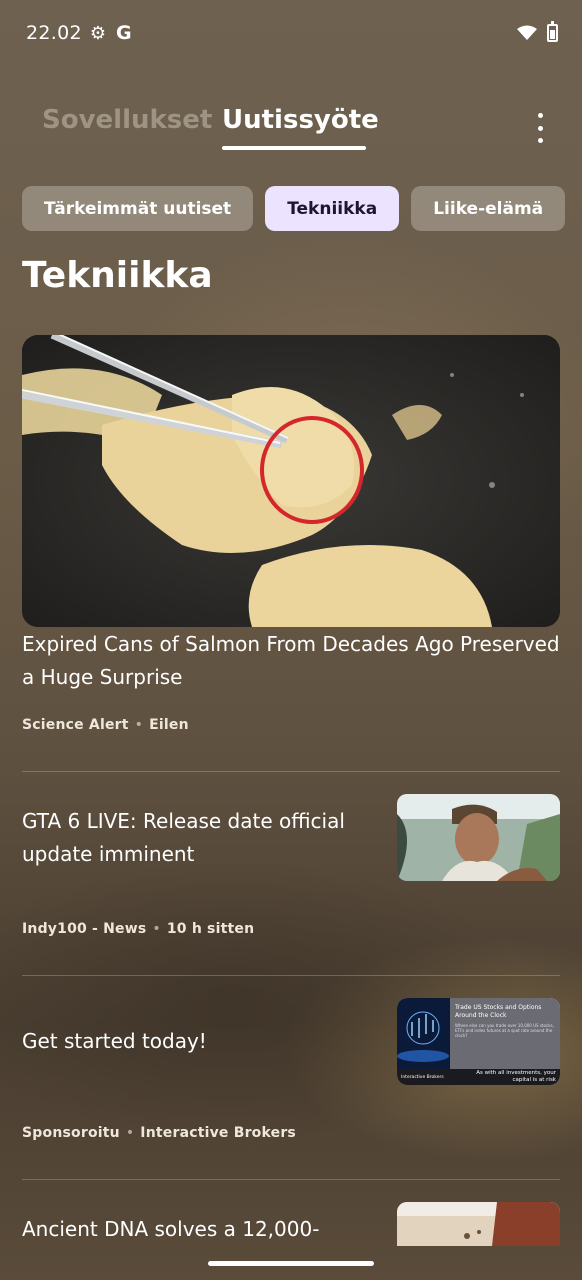  What do you see at coordinates (75, 725) in the screenshot?
I see `article-source: Science Alert` at bounding box center [75, 725].